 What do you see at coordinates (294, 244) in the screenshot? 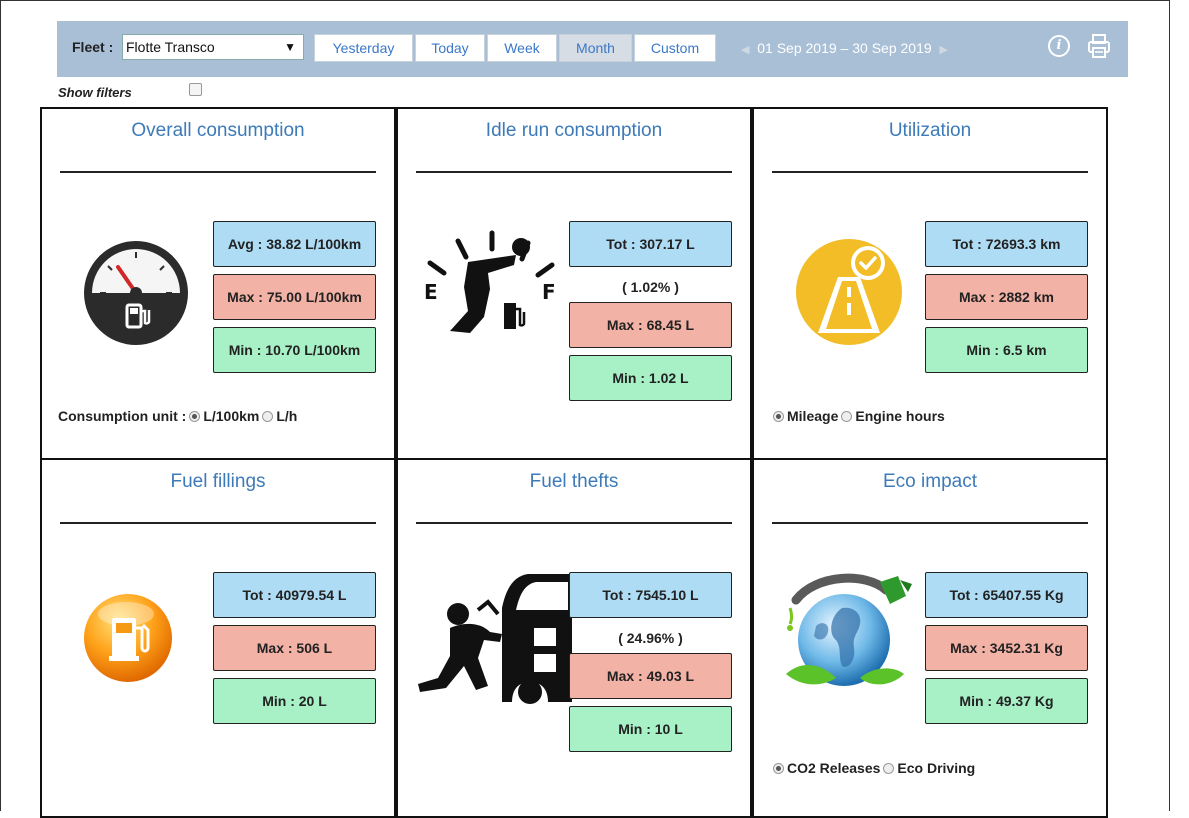
I see `avg-consumption-stat: Avg : 38.82 L/100km` at bounding box center [294, 244].